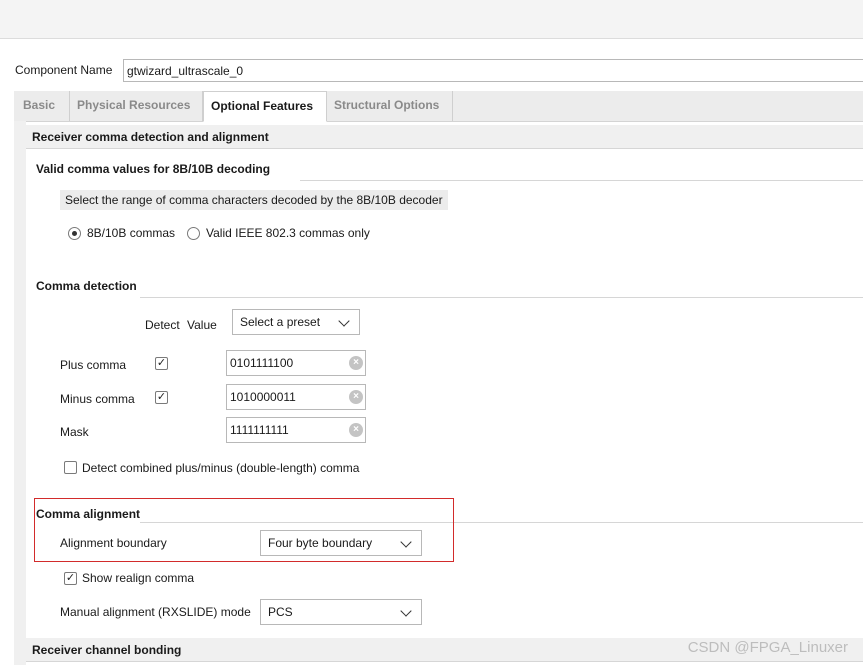 Image resolution: width=863 pixels, height=665 pixels. What do you see at coordinates (86, 286) in the screenshot?
I see `comma-detection-group-title: Comma detection` at bounding box center [86, 286].